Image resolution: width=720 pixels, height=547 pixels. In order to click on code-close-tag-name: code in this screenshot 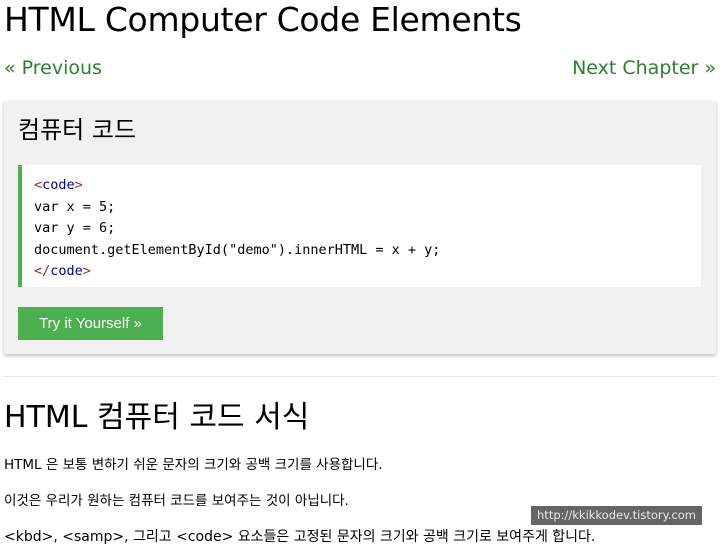, I will do `click(66, 271)`.